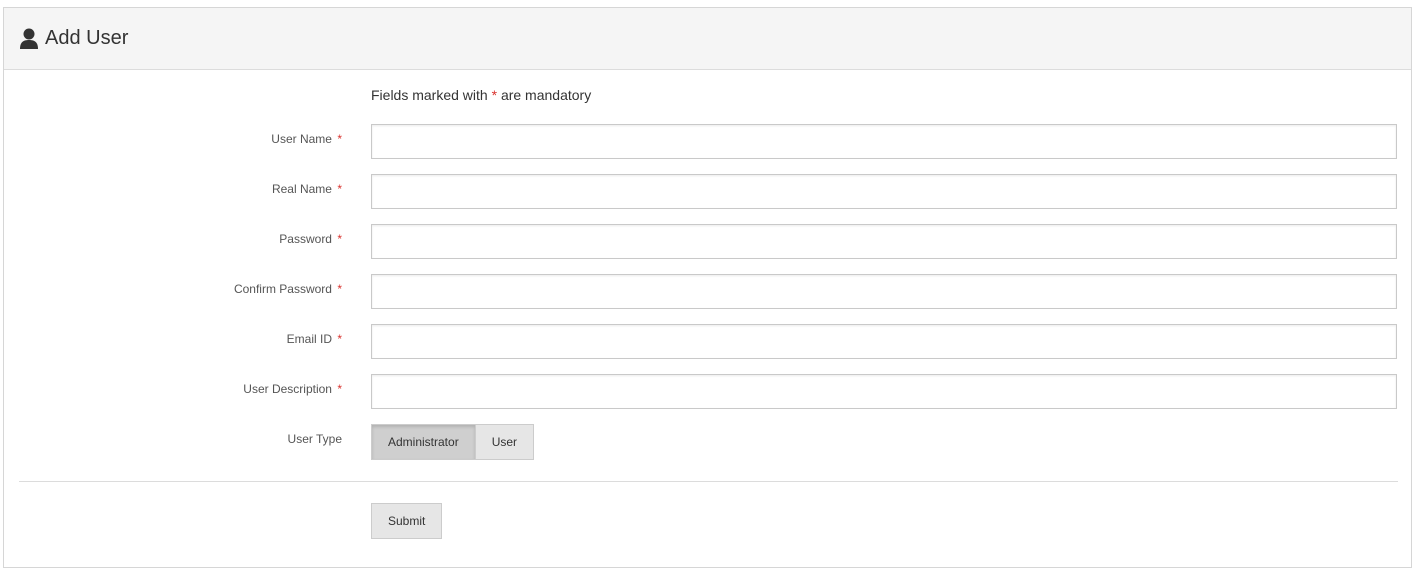 The image size is (1420, 576). Describe the element at coordinates (884, 291) in the screenshot. I see `confirm-password-input` at that location.